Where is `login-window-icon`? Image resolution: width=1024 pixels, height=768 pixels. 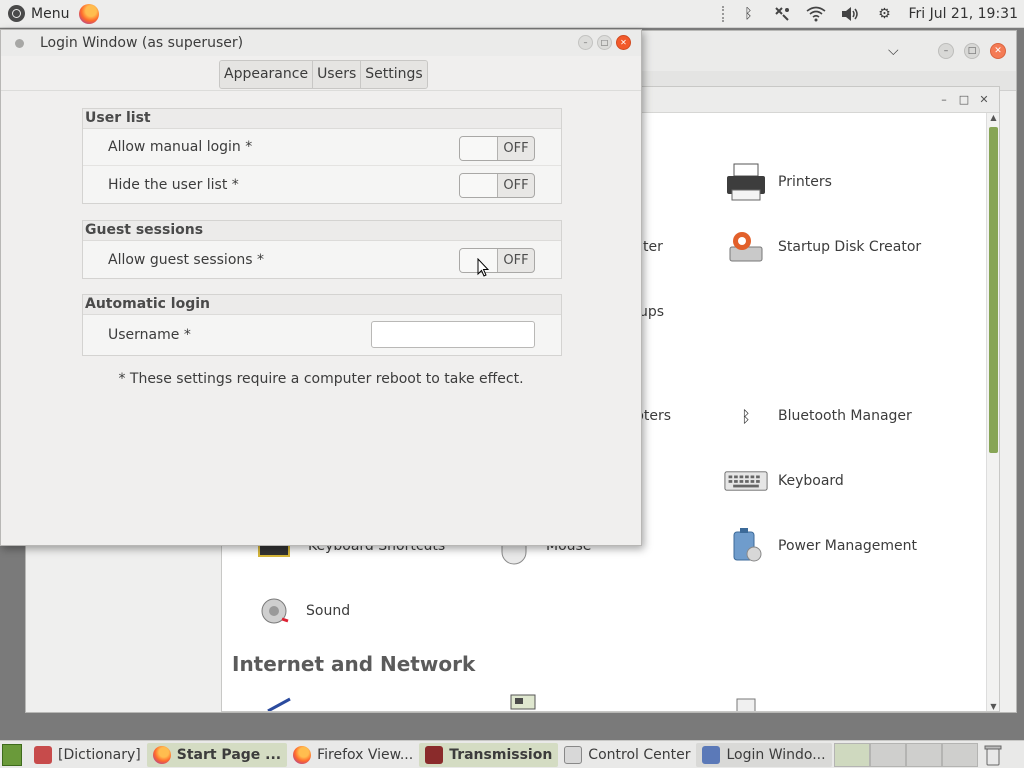 login-window-icon is located at coordinates (711, 754).